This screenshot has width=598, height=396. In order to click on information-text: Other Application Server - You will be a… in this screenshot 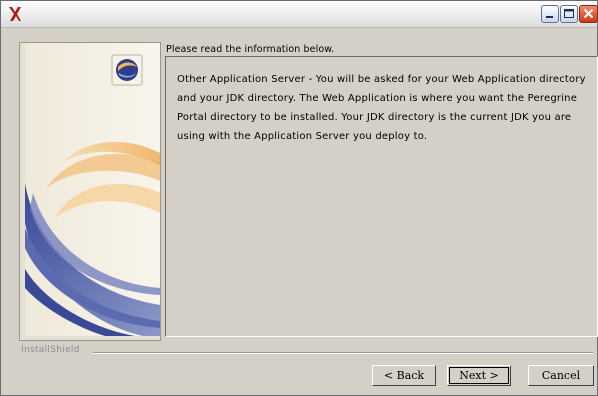, I will do `click(381, 108)`.